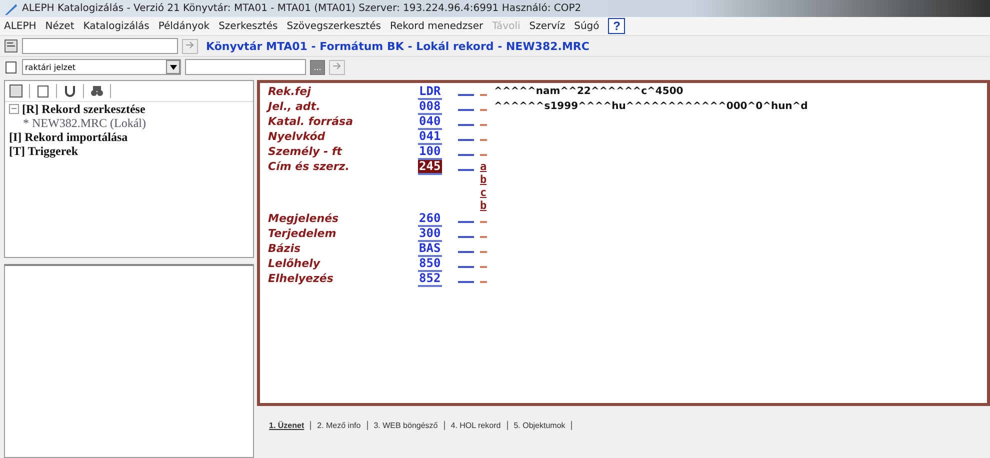  What do you see at coordinates (245, 67) in the screenshot?
I see `value-field` at bounding box center [245, 67].